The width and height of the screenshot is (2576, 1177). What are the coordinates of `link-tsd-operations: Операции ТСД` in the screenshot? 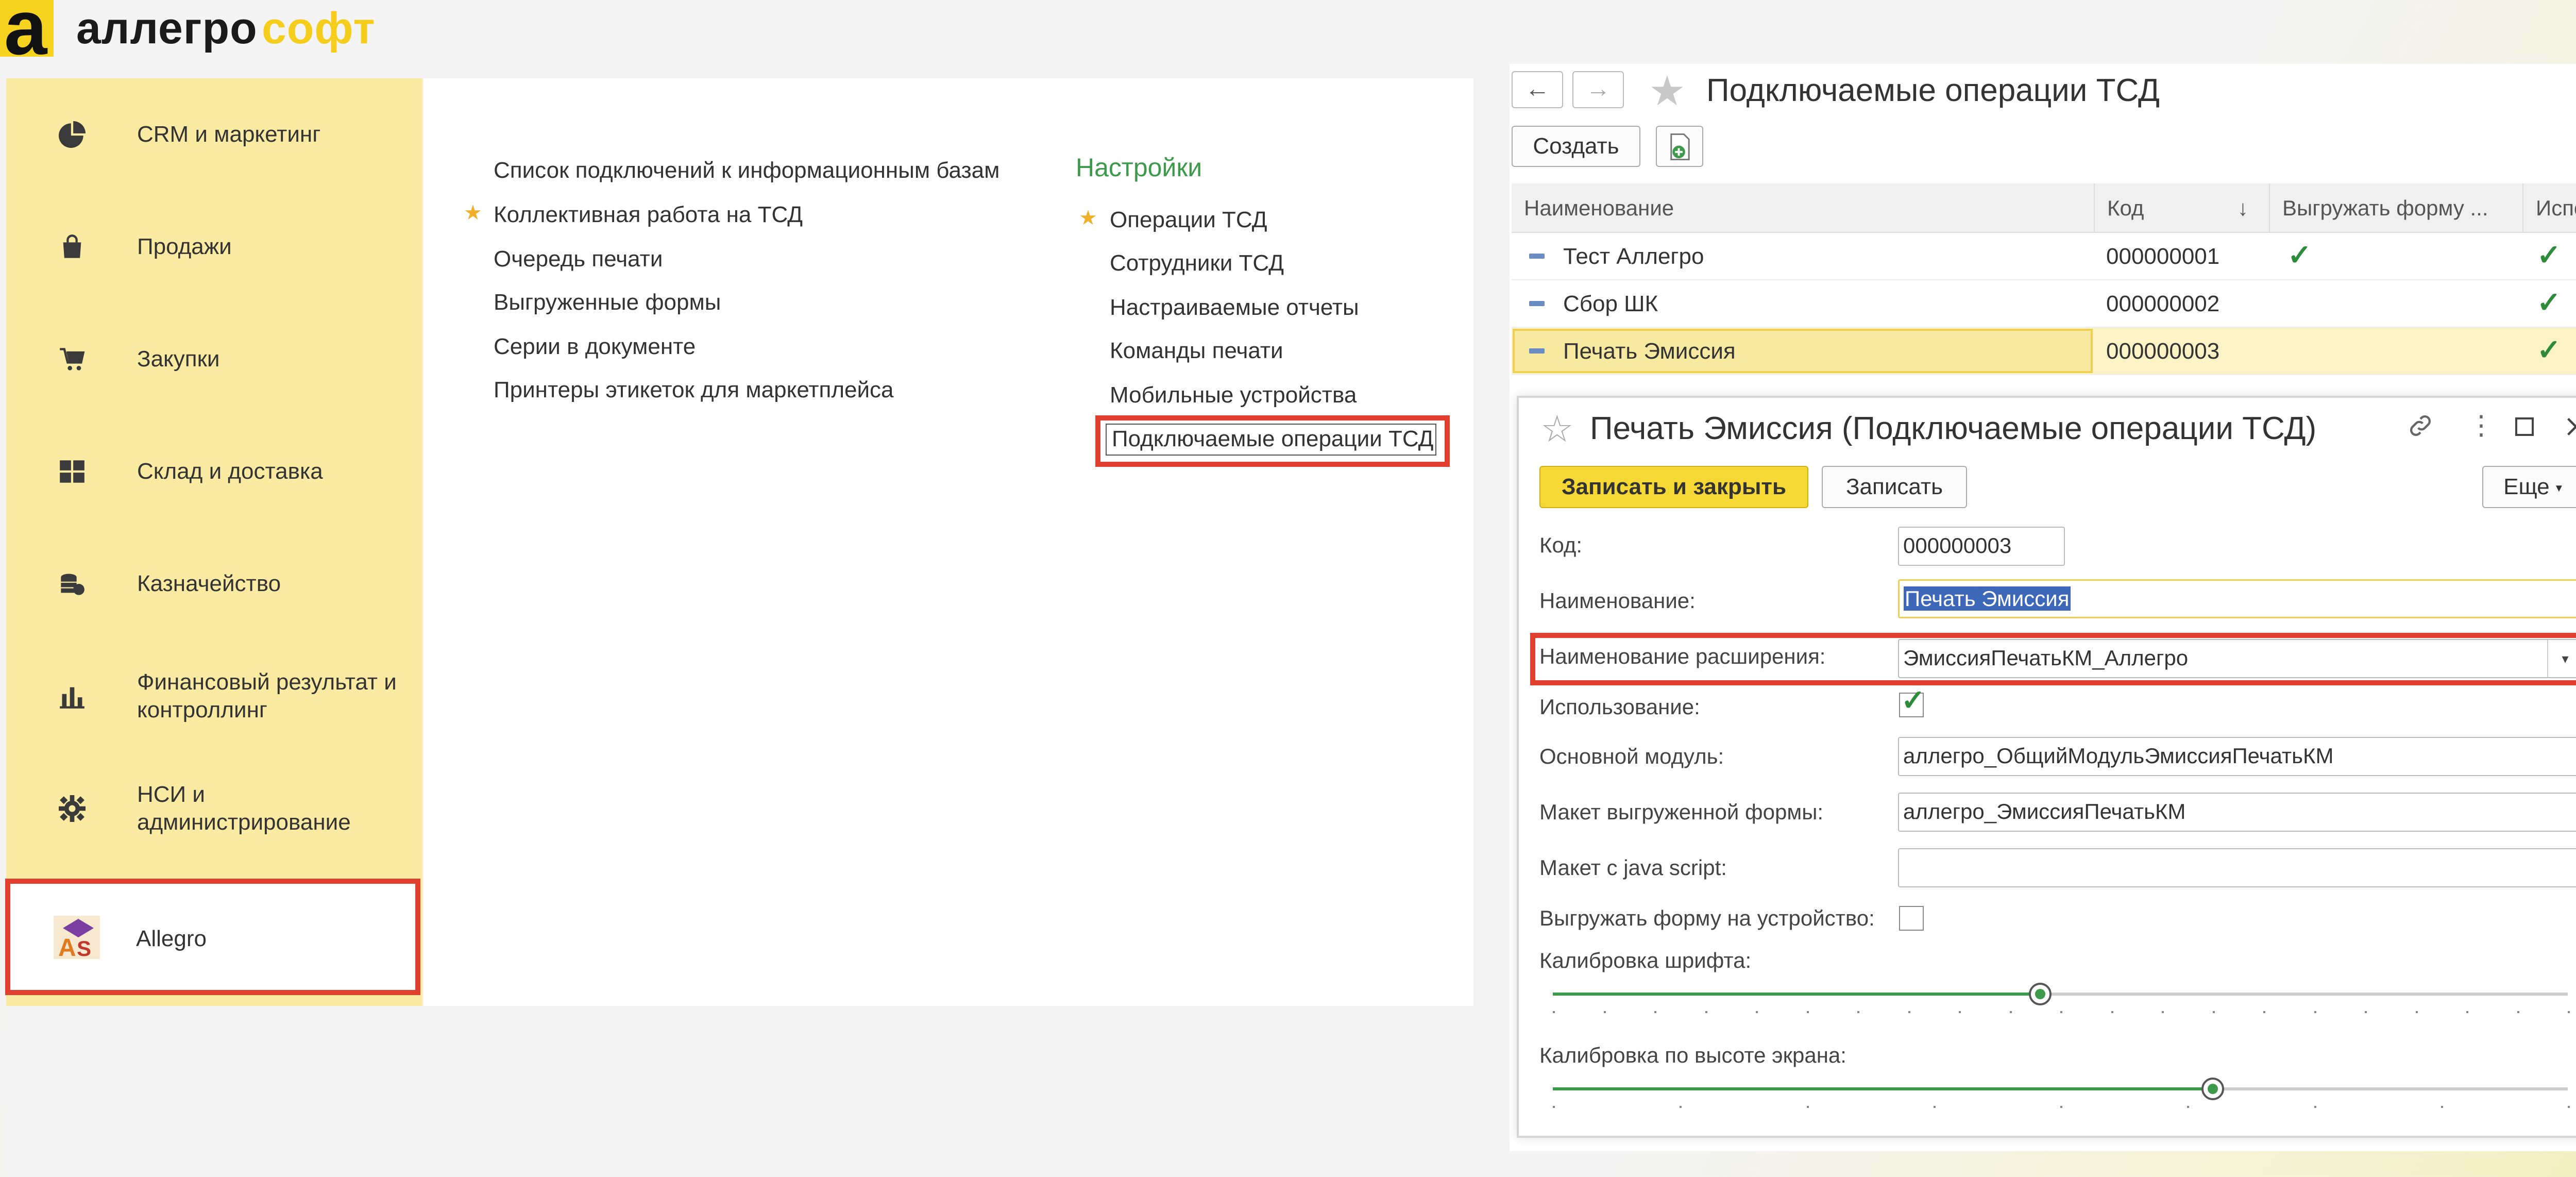 It's located at (1188, 220).